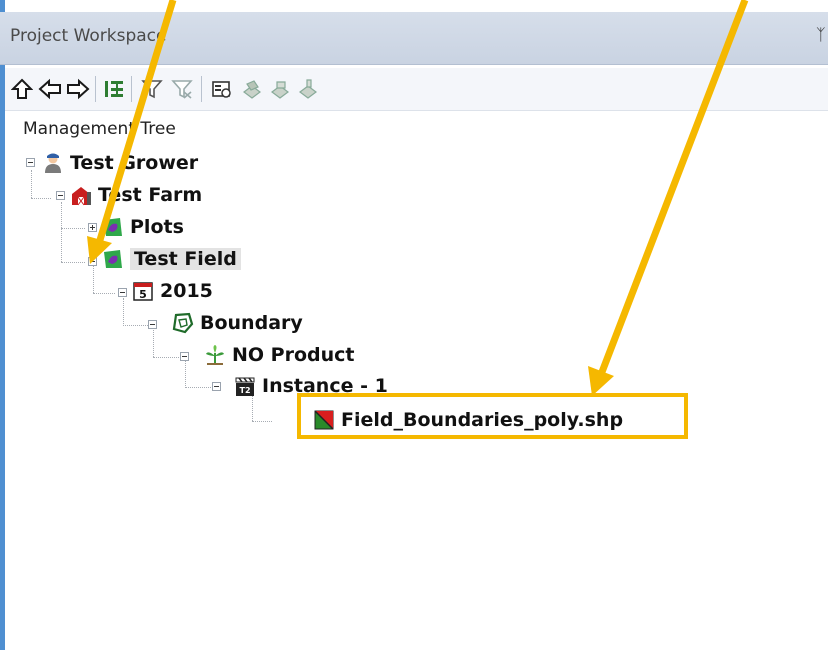  What do you see at coordinates (136, 121) in the screenshot?
I see `annotation-arrow-left` at bounding box center [136, 121].